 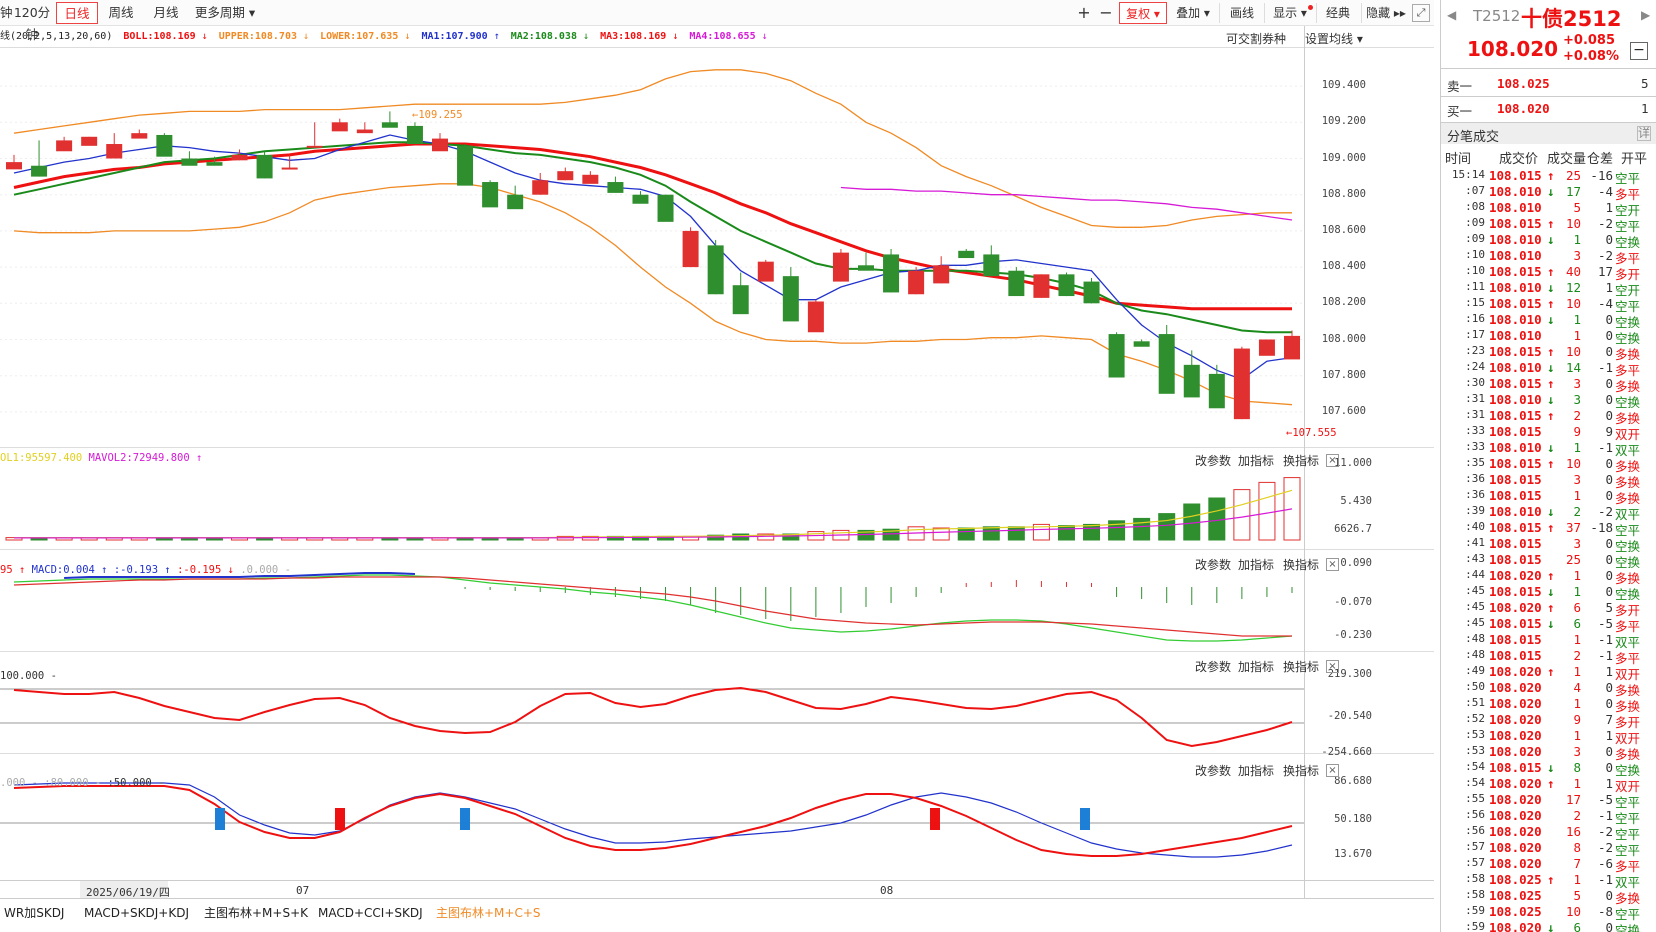 What do you see at coordinates (101, 458) in the screenshot?
I see `vol-legend: OL1:95597.400 MAVOL2:72949.800 ↑` at bounding box center [101, 458].